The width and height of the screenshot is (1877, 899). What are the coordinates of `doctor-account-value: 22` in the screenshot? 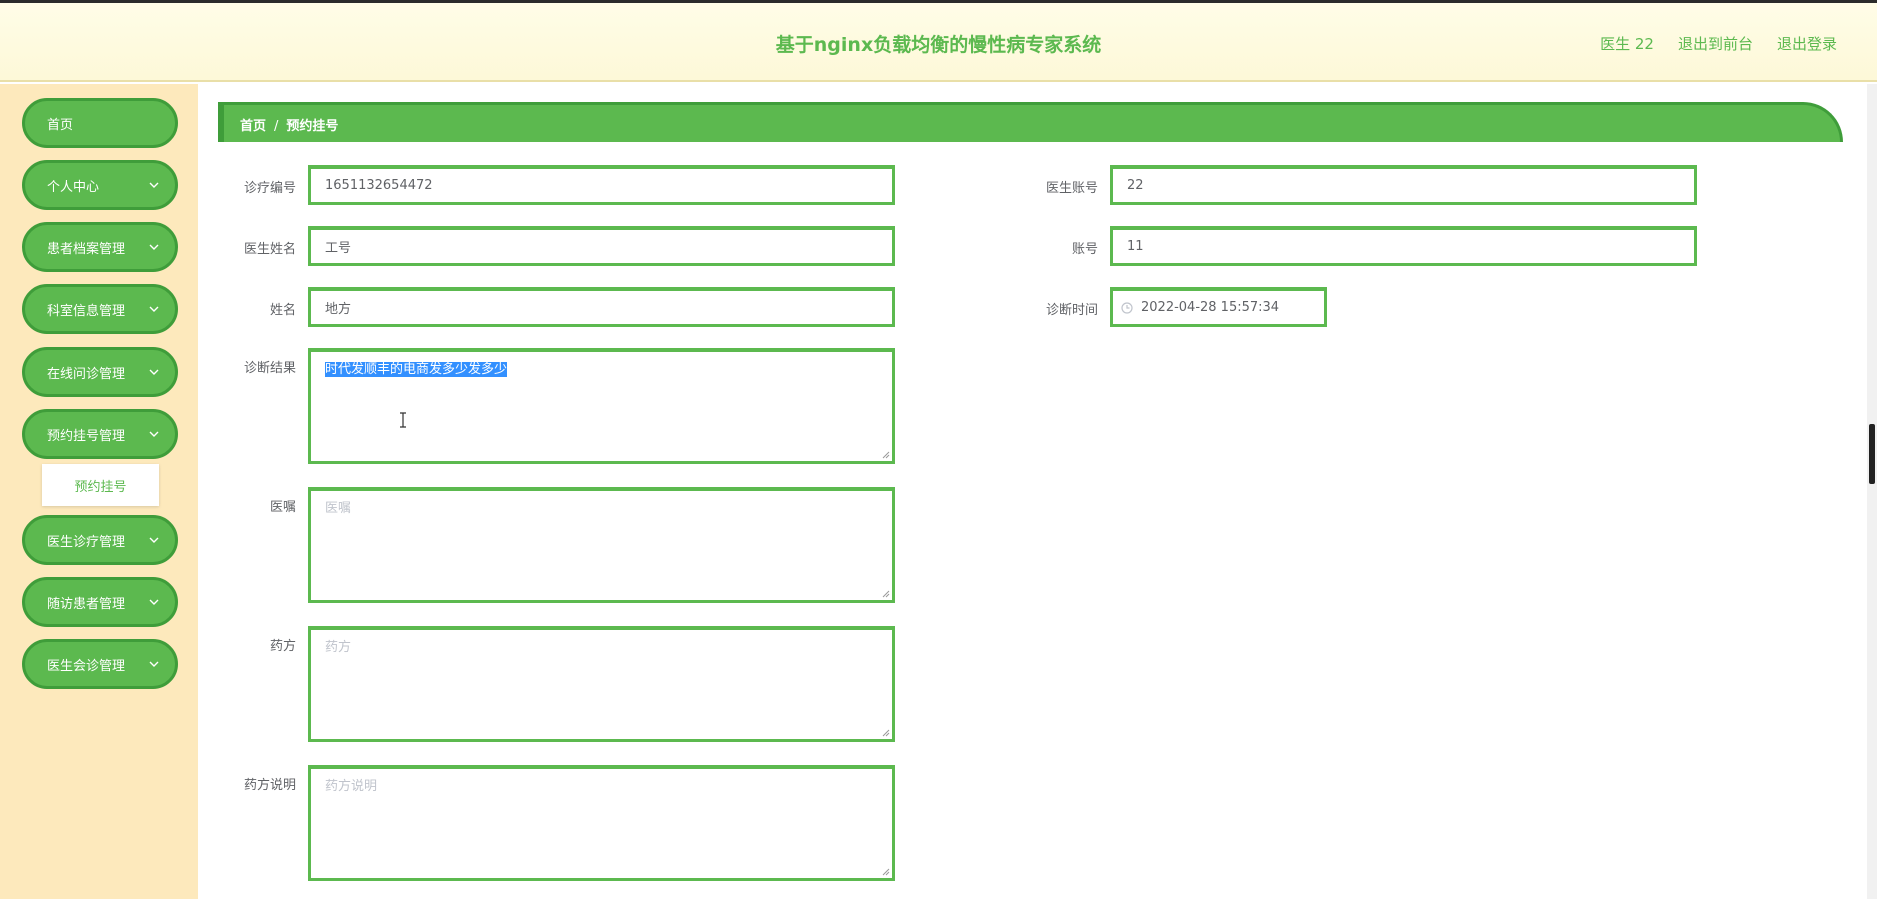 It's located at (1135, 185).